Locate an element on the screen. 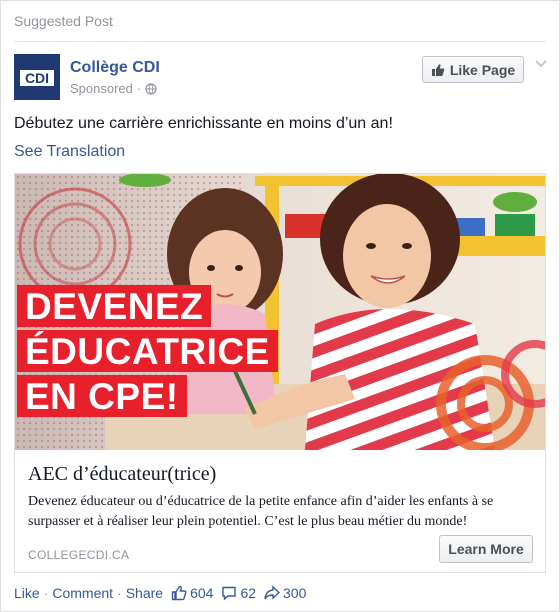 The height and width of the screenshot is (612, 560). ad-title: AEC d’éducateur(trice) is located at coordinates (122, 474).